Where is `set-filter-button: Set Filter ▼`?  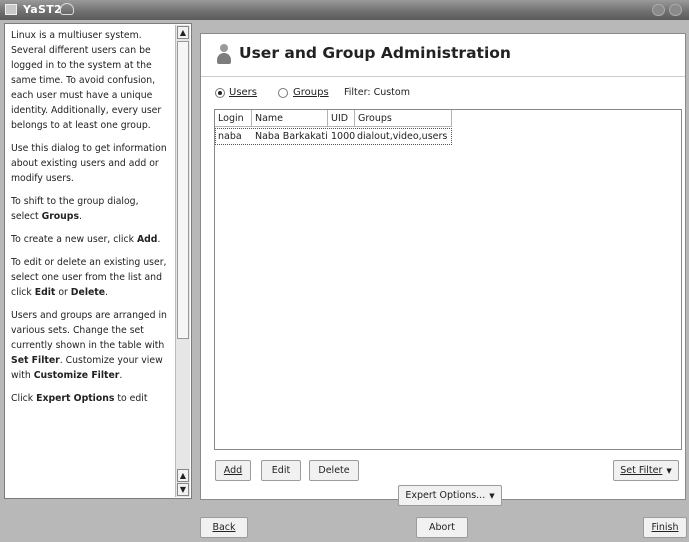
set-filter-button: Set Filter ▼ is located at coordinates (646, 470).